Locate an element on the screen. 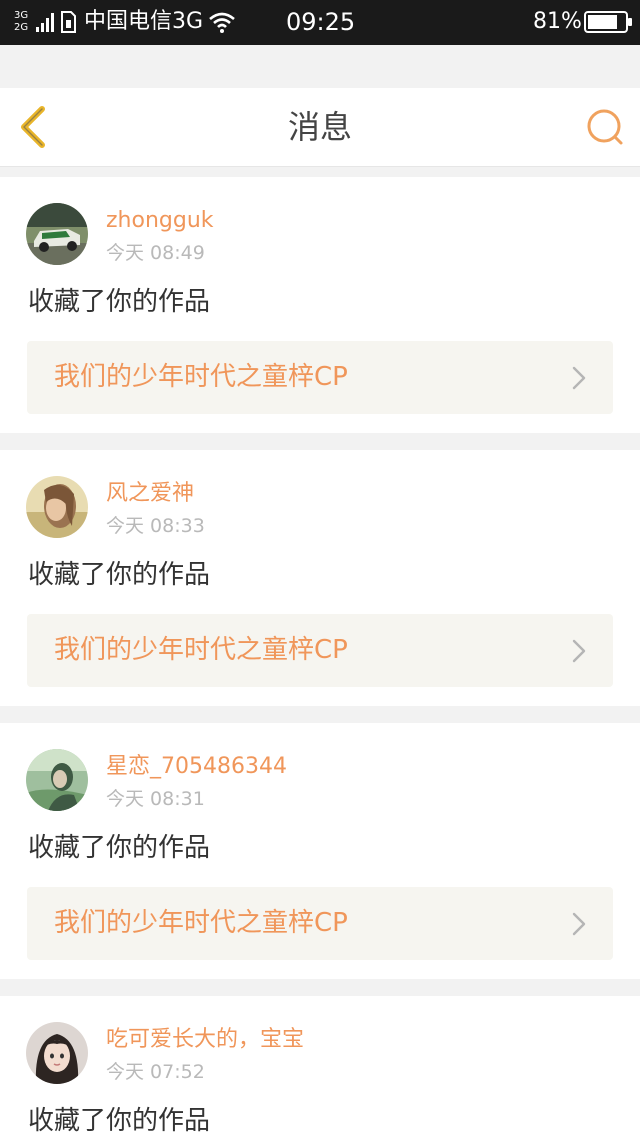 This screenshot has height=1138, width=640. battery-percent: 81% is located at coordinates (557, 21).